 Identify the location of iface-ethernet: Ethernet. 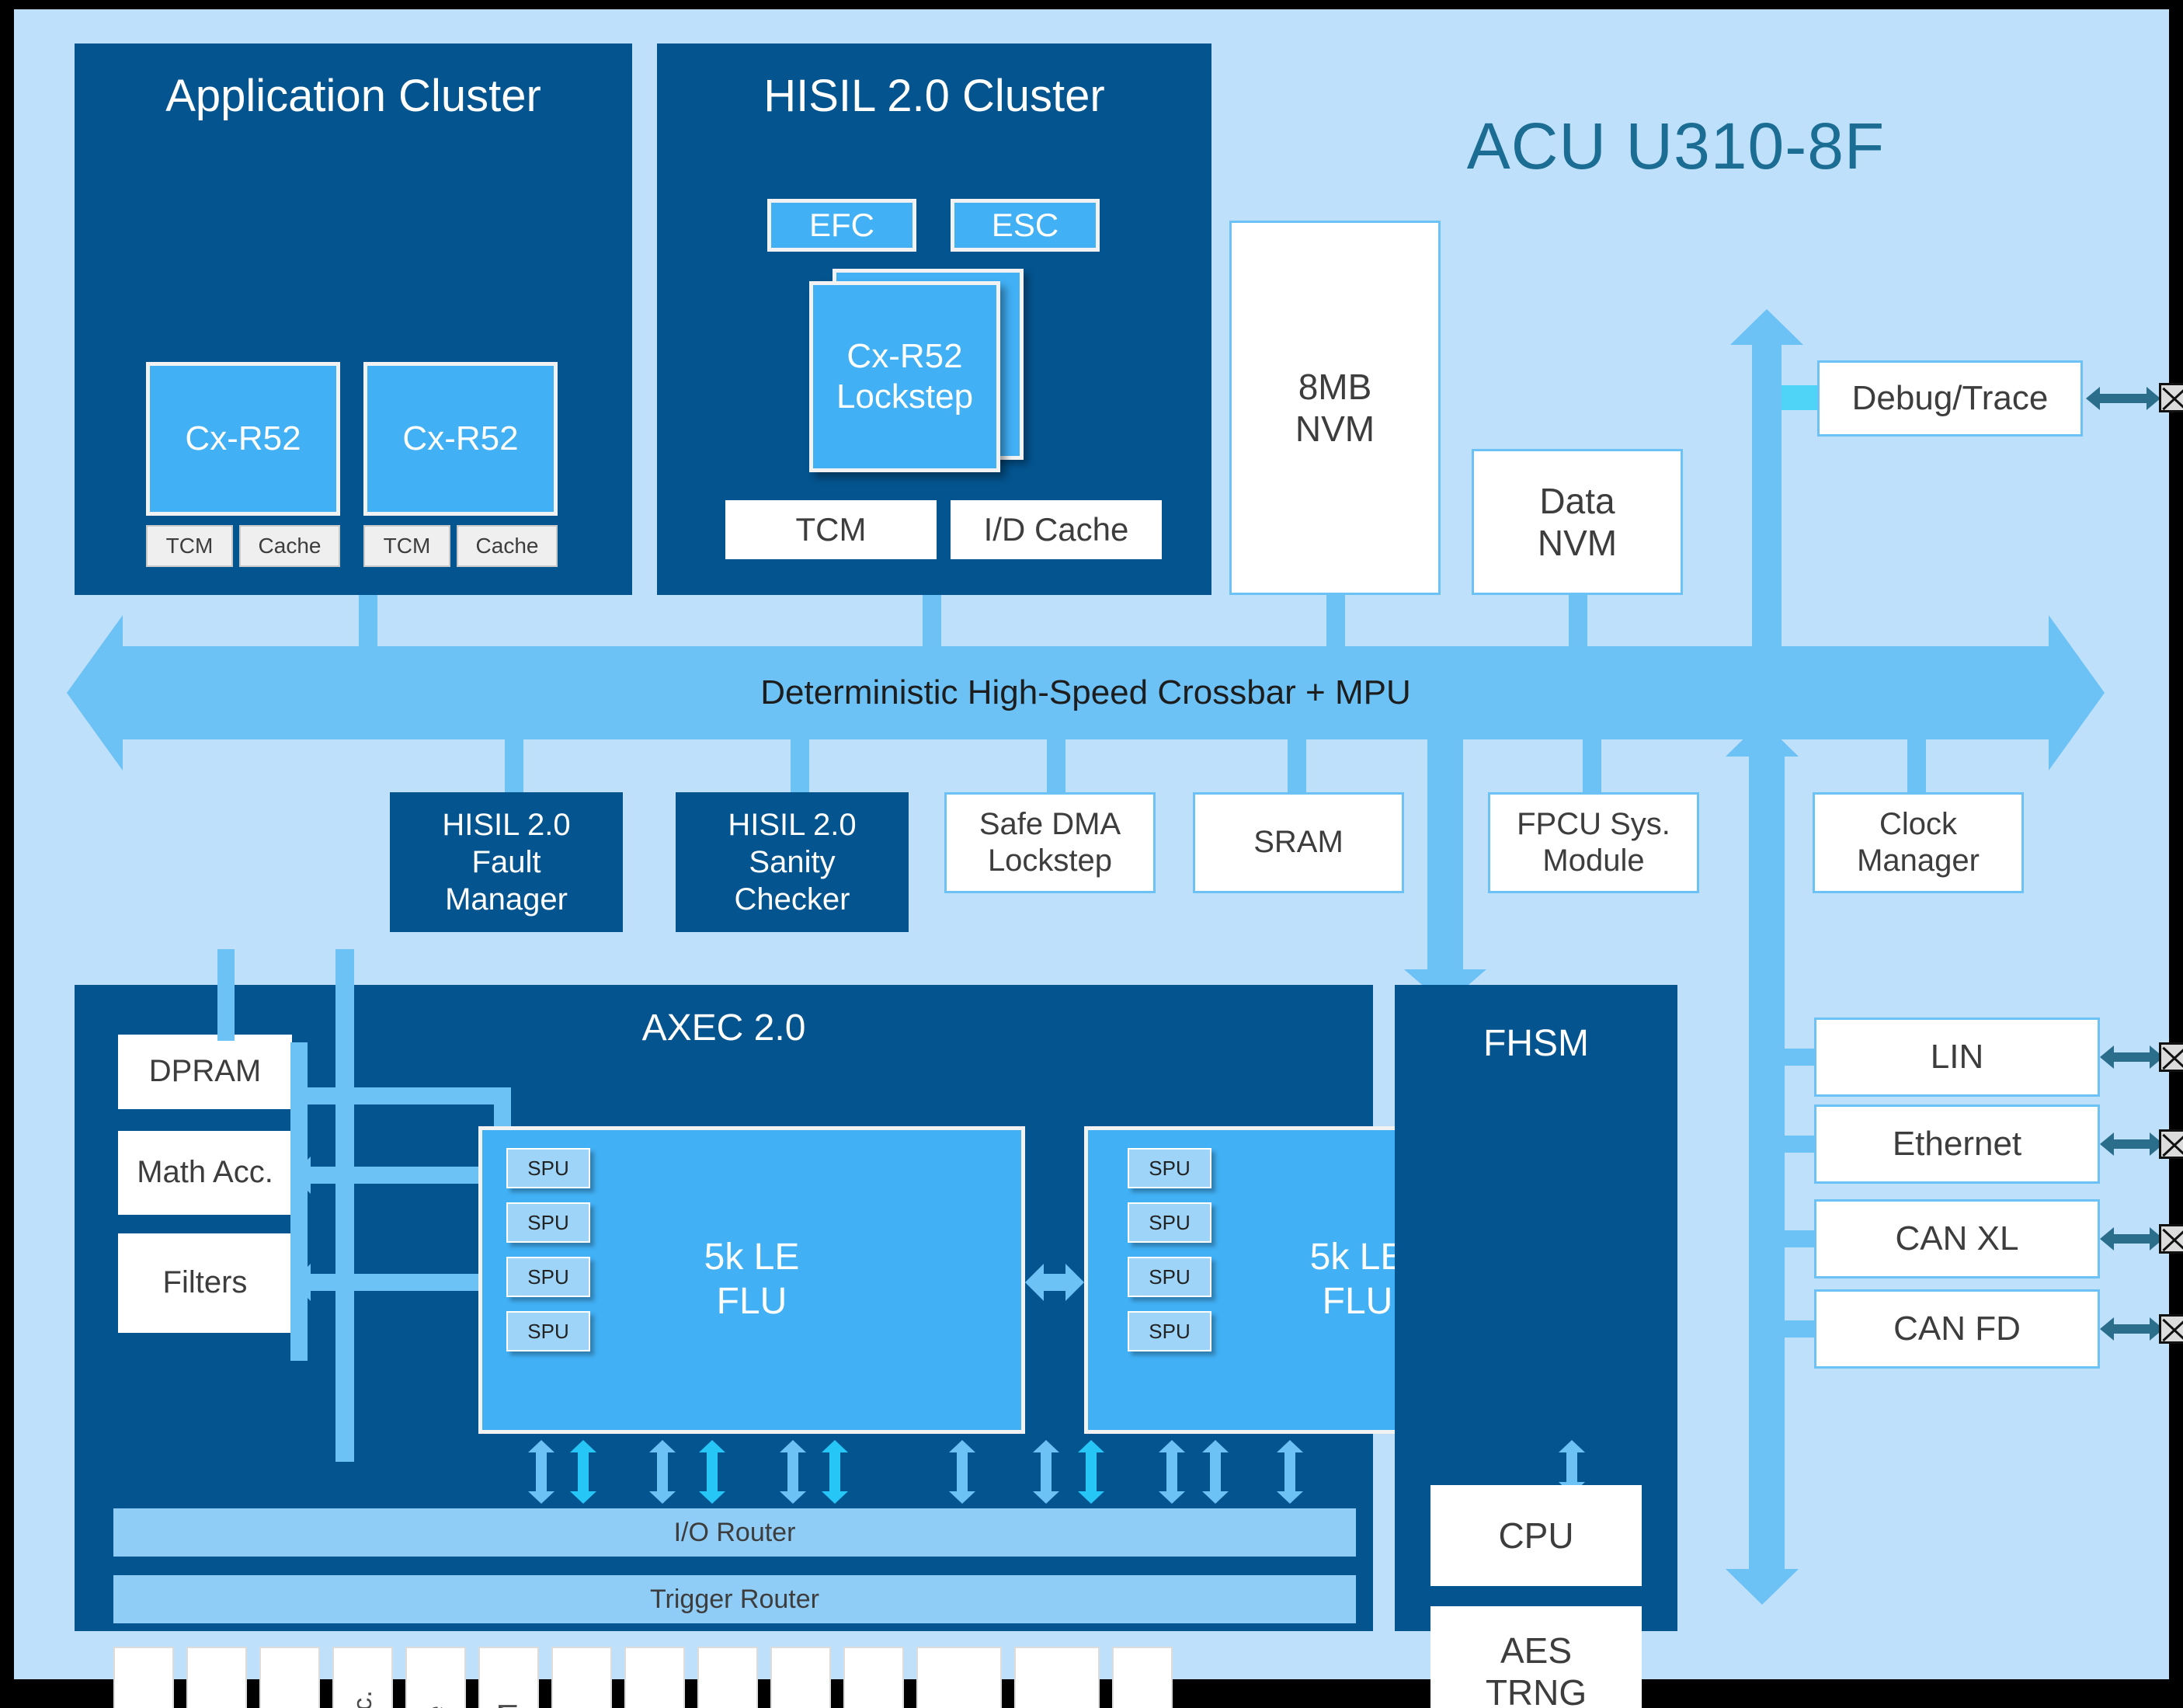
(1957, 1144).